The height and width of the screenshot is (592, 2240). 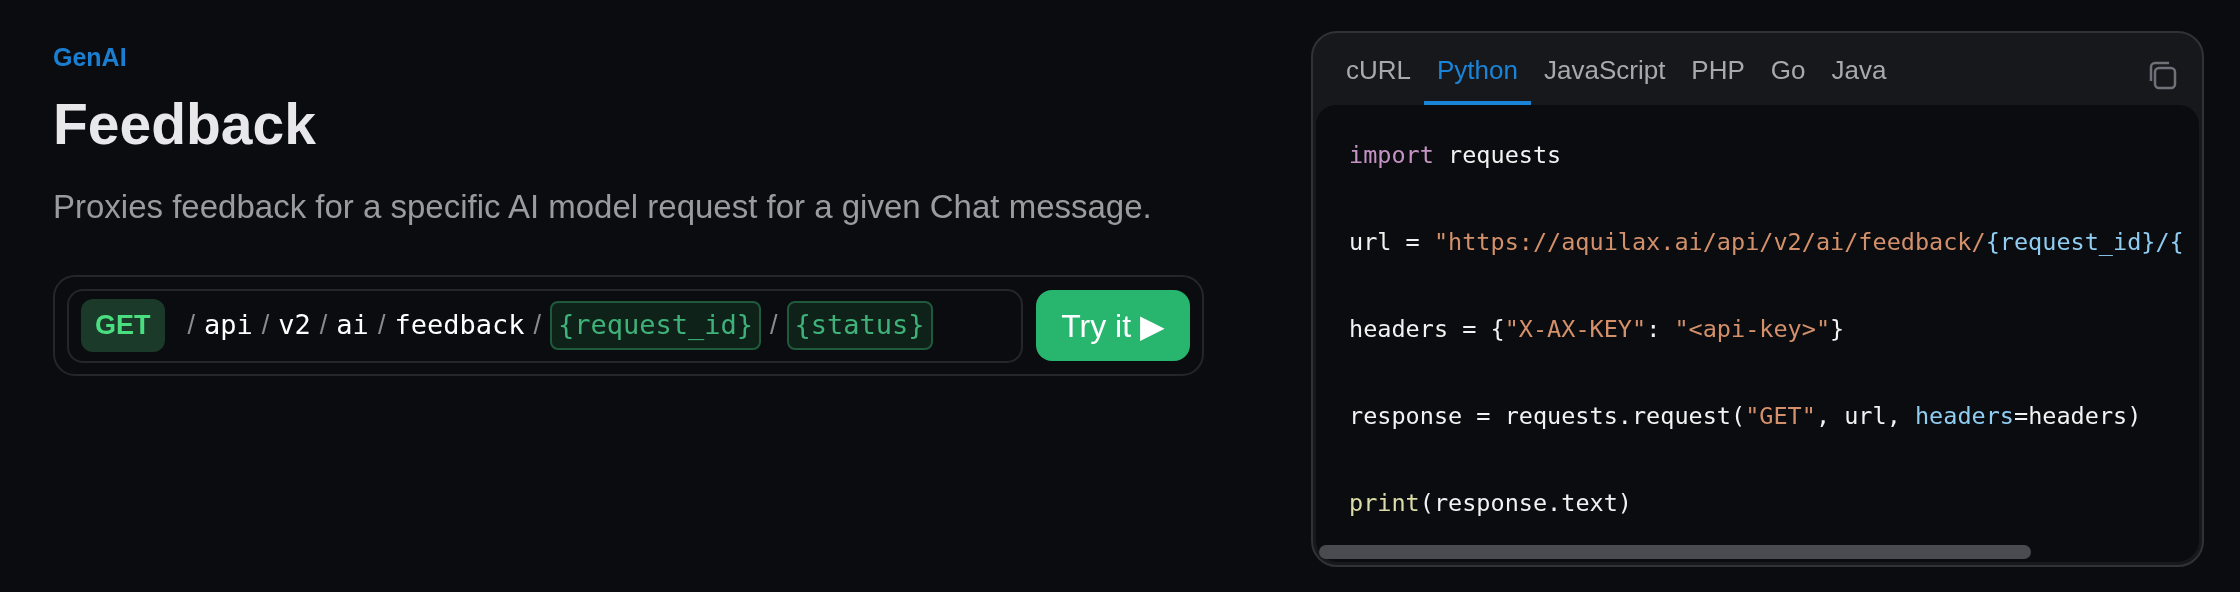 I want to click on scrollbar-thumb, so click(x=1675, y=552).